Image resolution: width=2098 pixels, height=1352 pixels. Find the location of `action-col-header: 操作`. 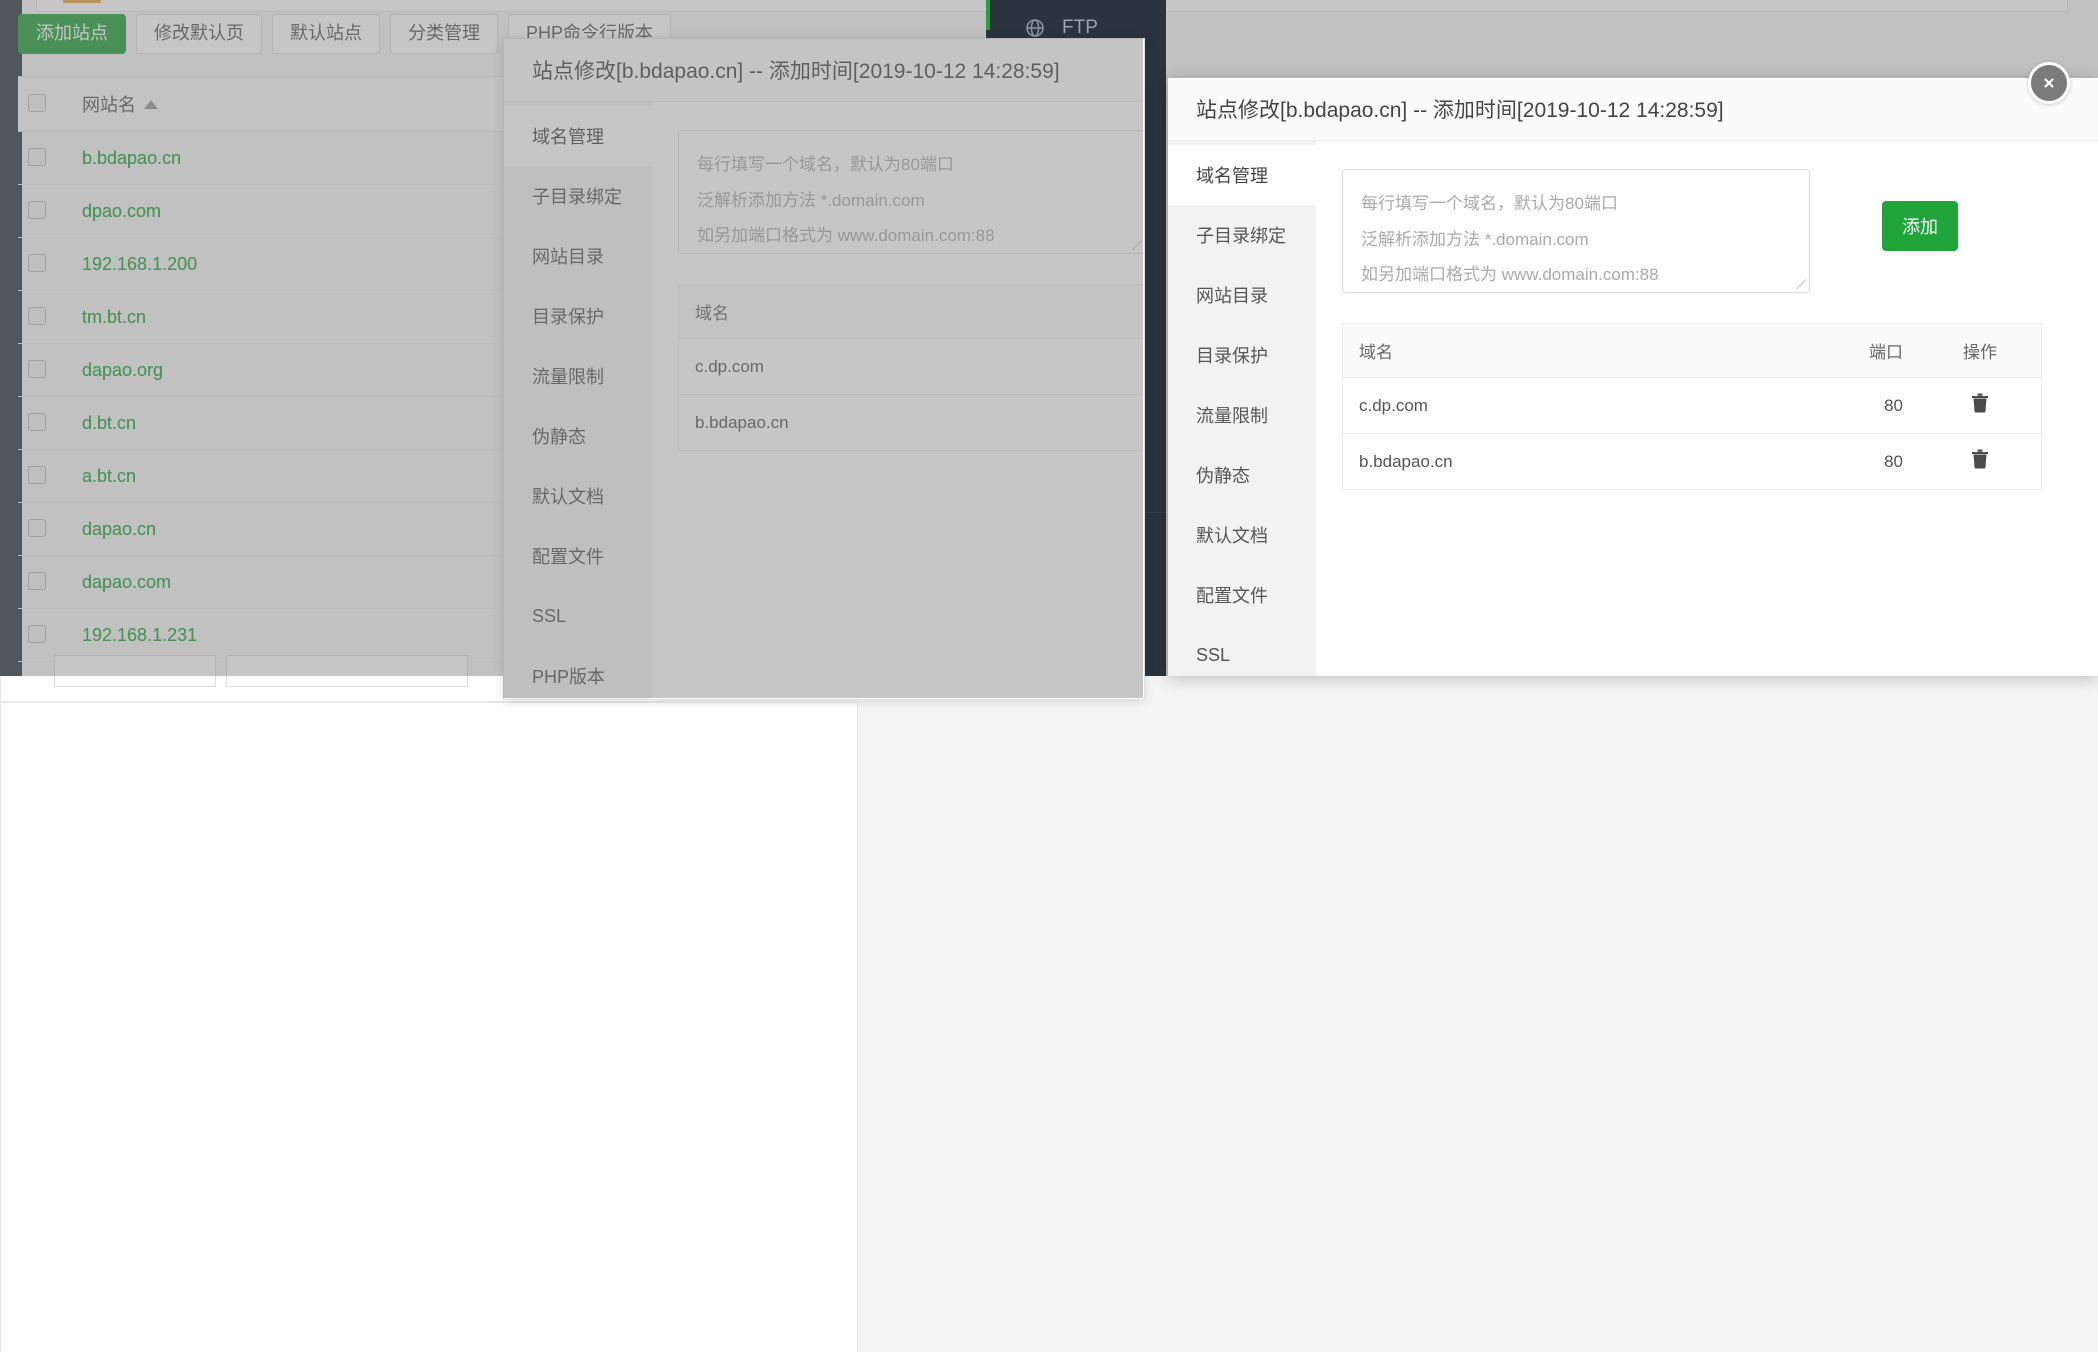

action-col-header: 操作 is located at coordinates (1980, 350).